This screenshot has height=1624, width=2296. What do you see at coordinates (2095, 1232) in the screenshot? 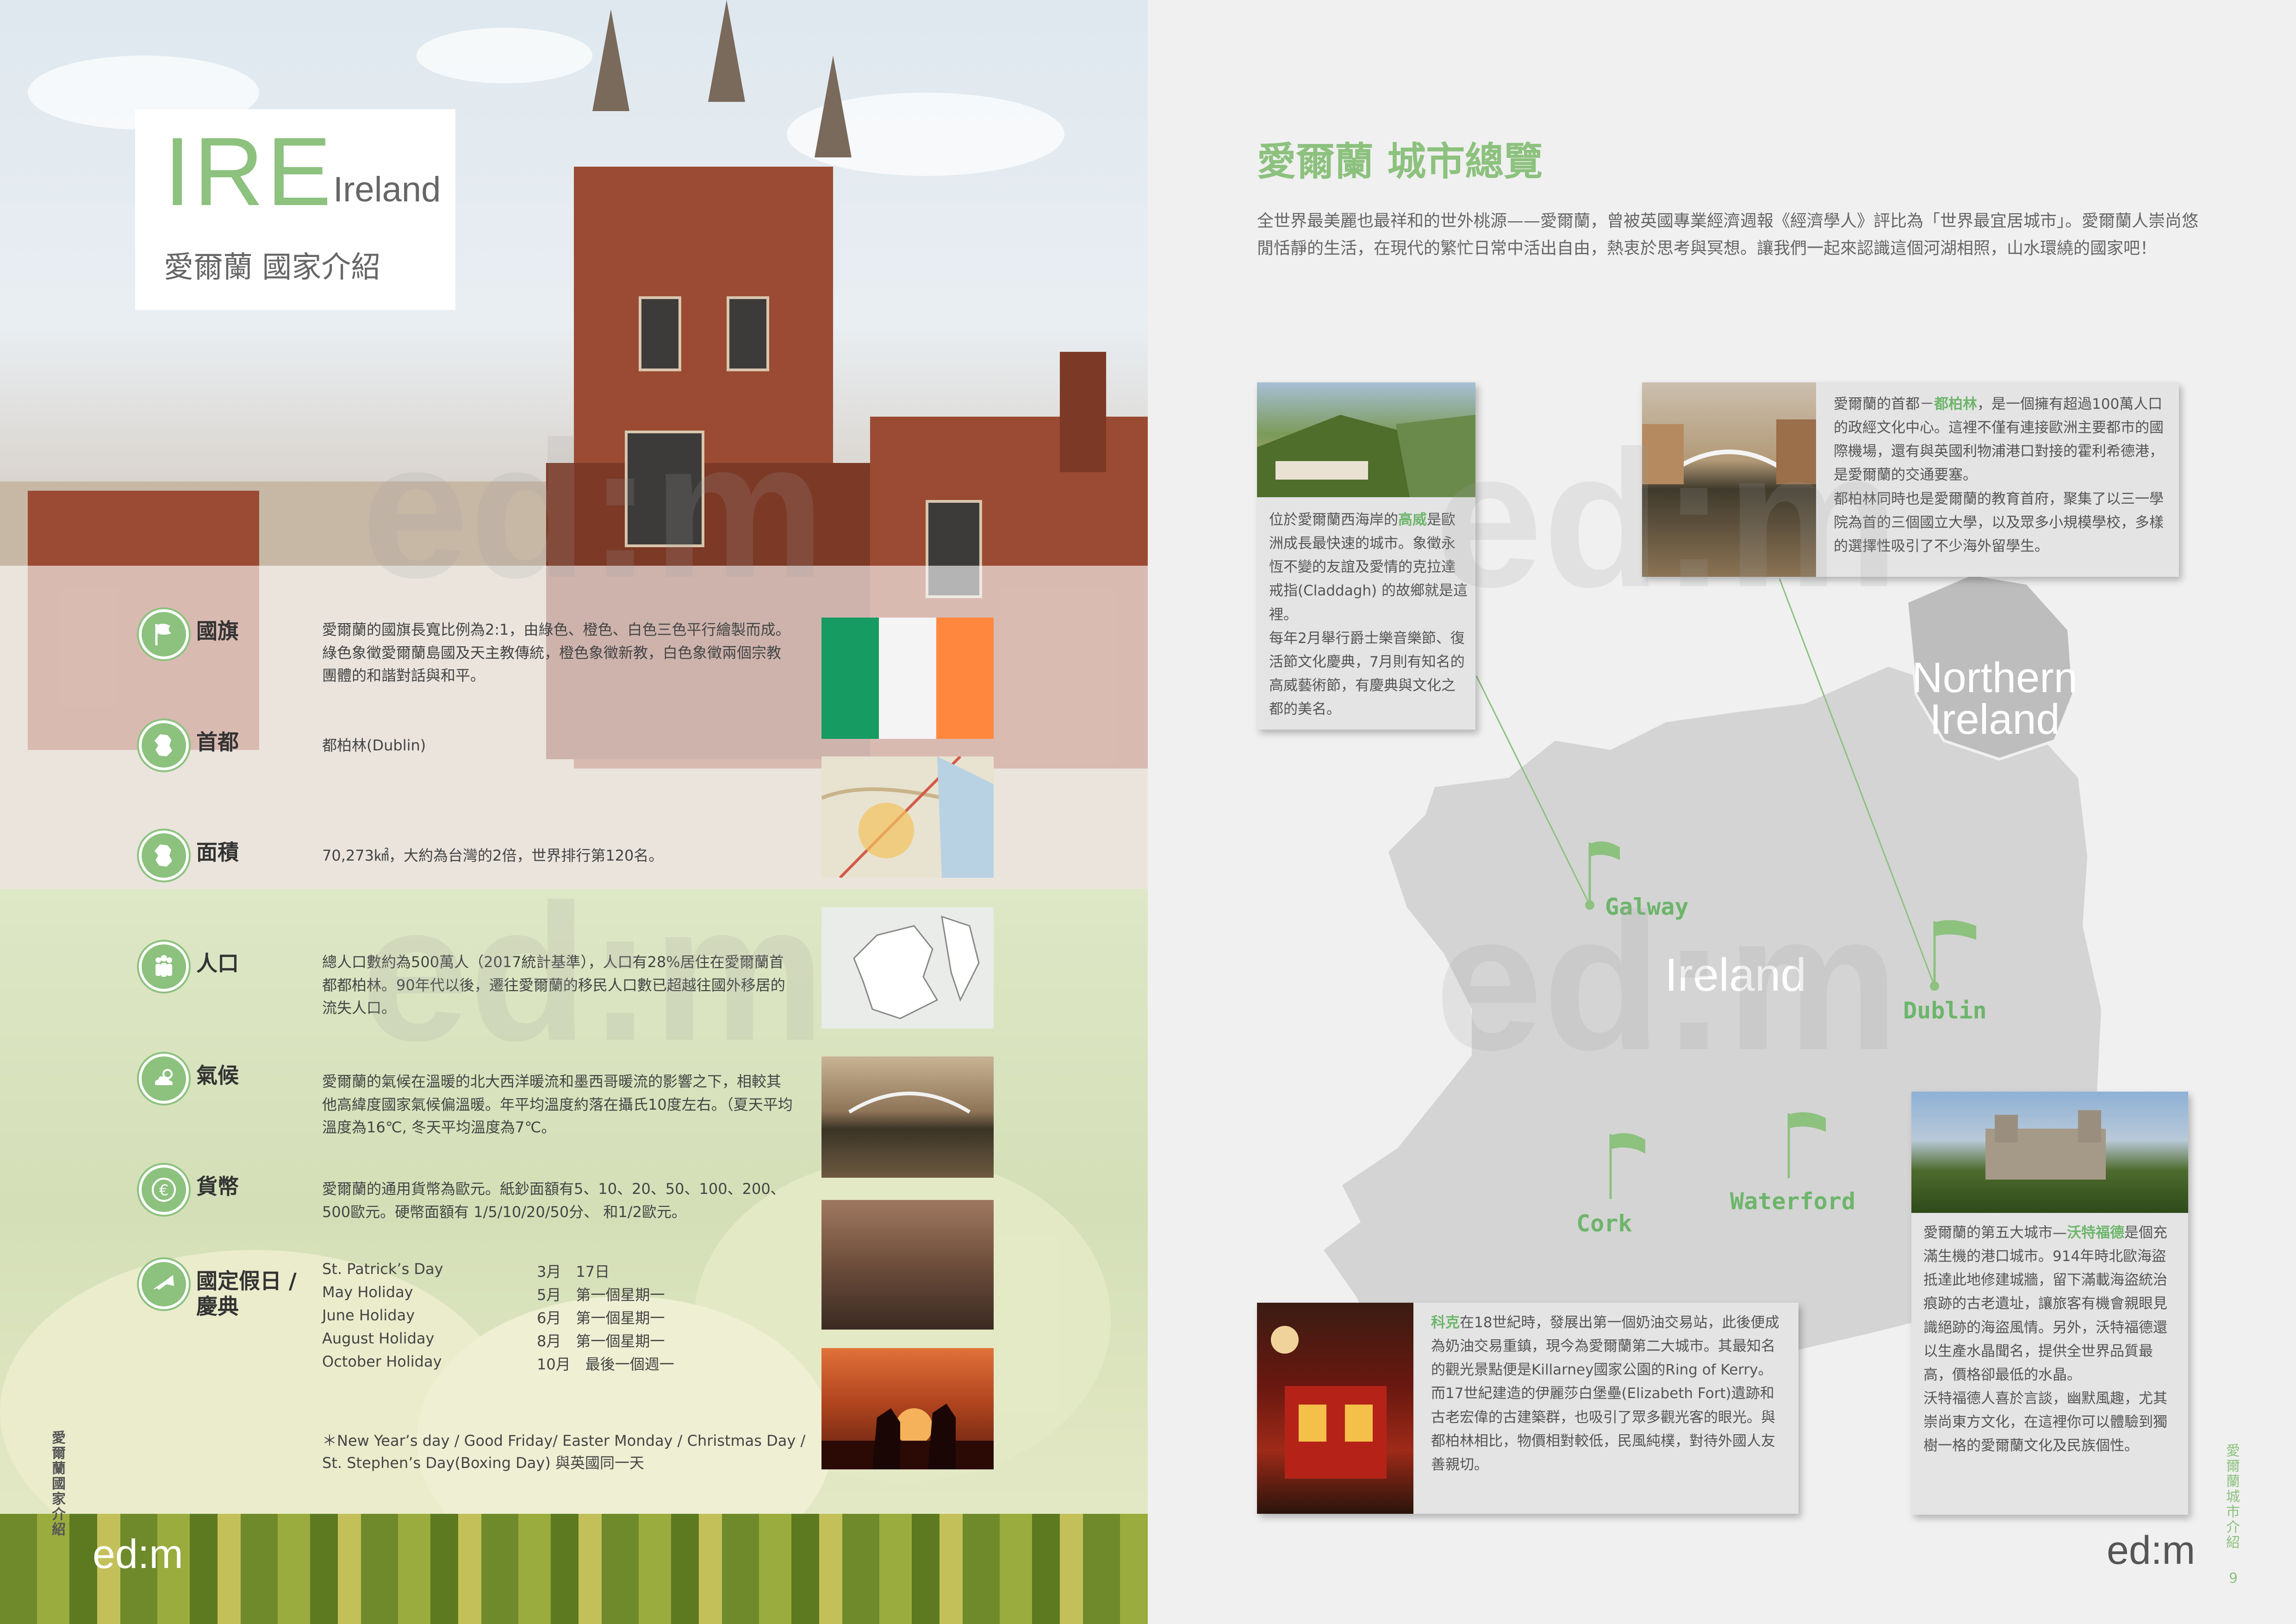
I see `city-name-highlight: 沃特福德` at bounding box center [2095, 1232].